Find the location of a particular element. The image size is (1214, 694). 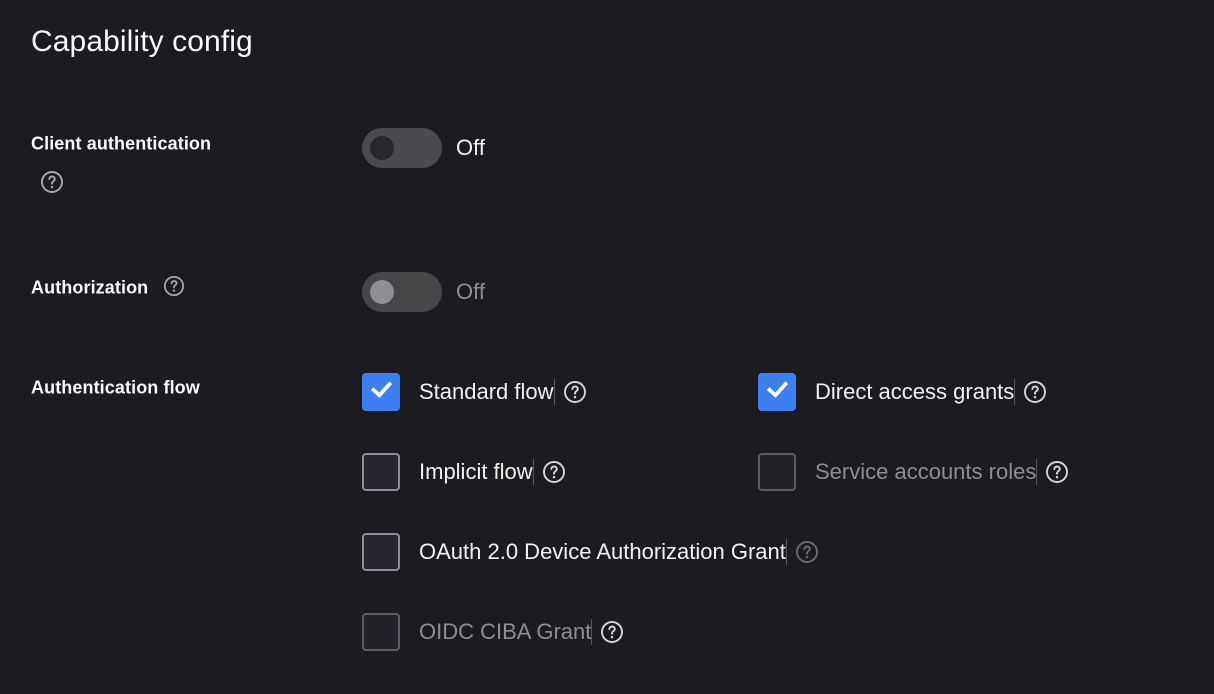

authorization-label-text: Authorization is located at coordinates (90, 287).